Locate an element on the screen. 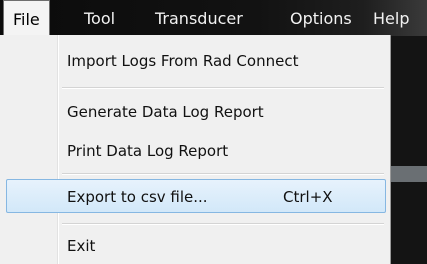 Image resolution: width=427 pixels, height=264 pixels. menu-item-import-logs: Import Logs From Rad Connect is located at coordinates (196, 61).